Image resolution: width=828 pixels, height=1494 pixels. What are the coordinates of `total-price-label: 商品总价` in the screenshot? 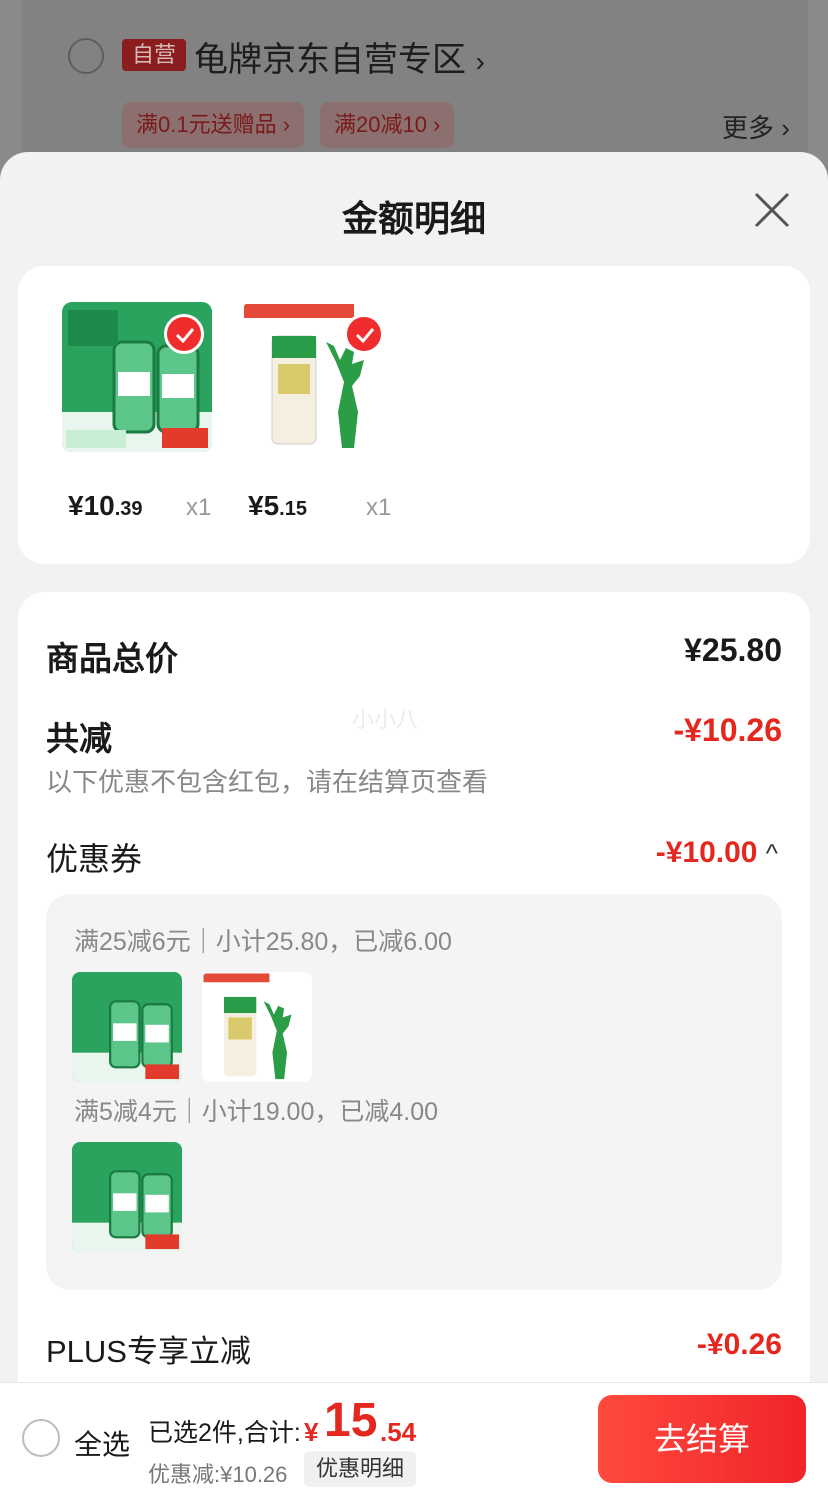 It's located at (112, 658).